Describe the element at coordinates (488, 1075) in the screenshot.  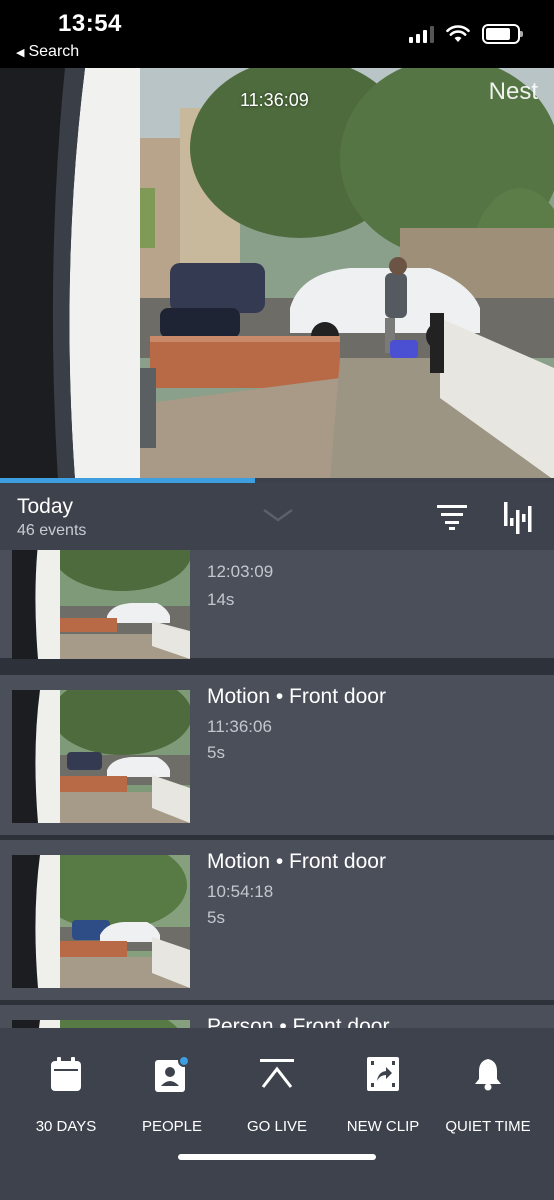
I see `bell-icon` at that location.